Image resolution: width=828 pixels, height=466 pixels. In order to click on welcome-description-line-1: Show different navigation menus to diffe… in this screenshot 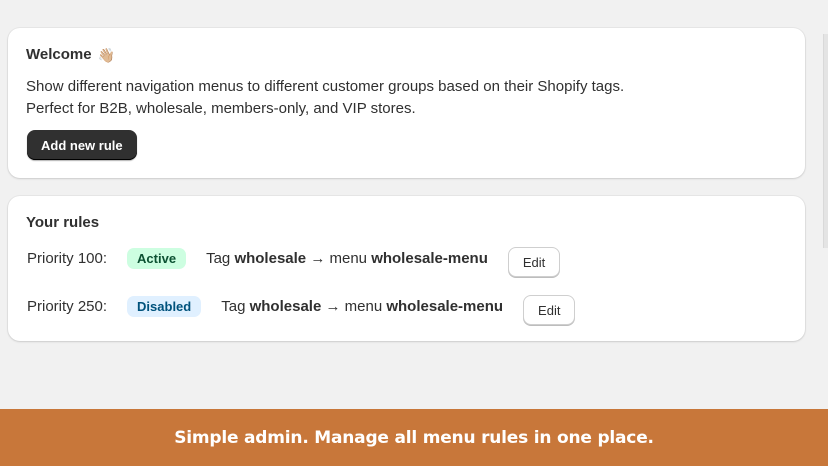, I will do `click(325, 86)`.